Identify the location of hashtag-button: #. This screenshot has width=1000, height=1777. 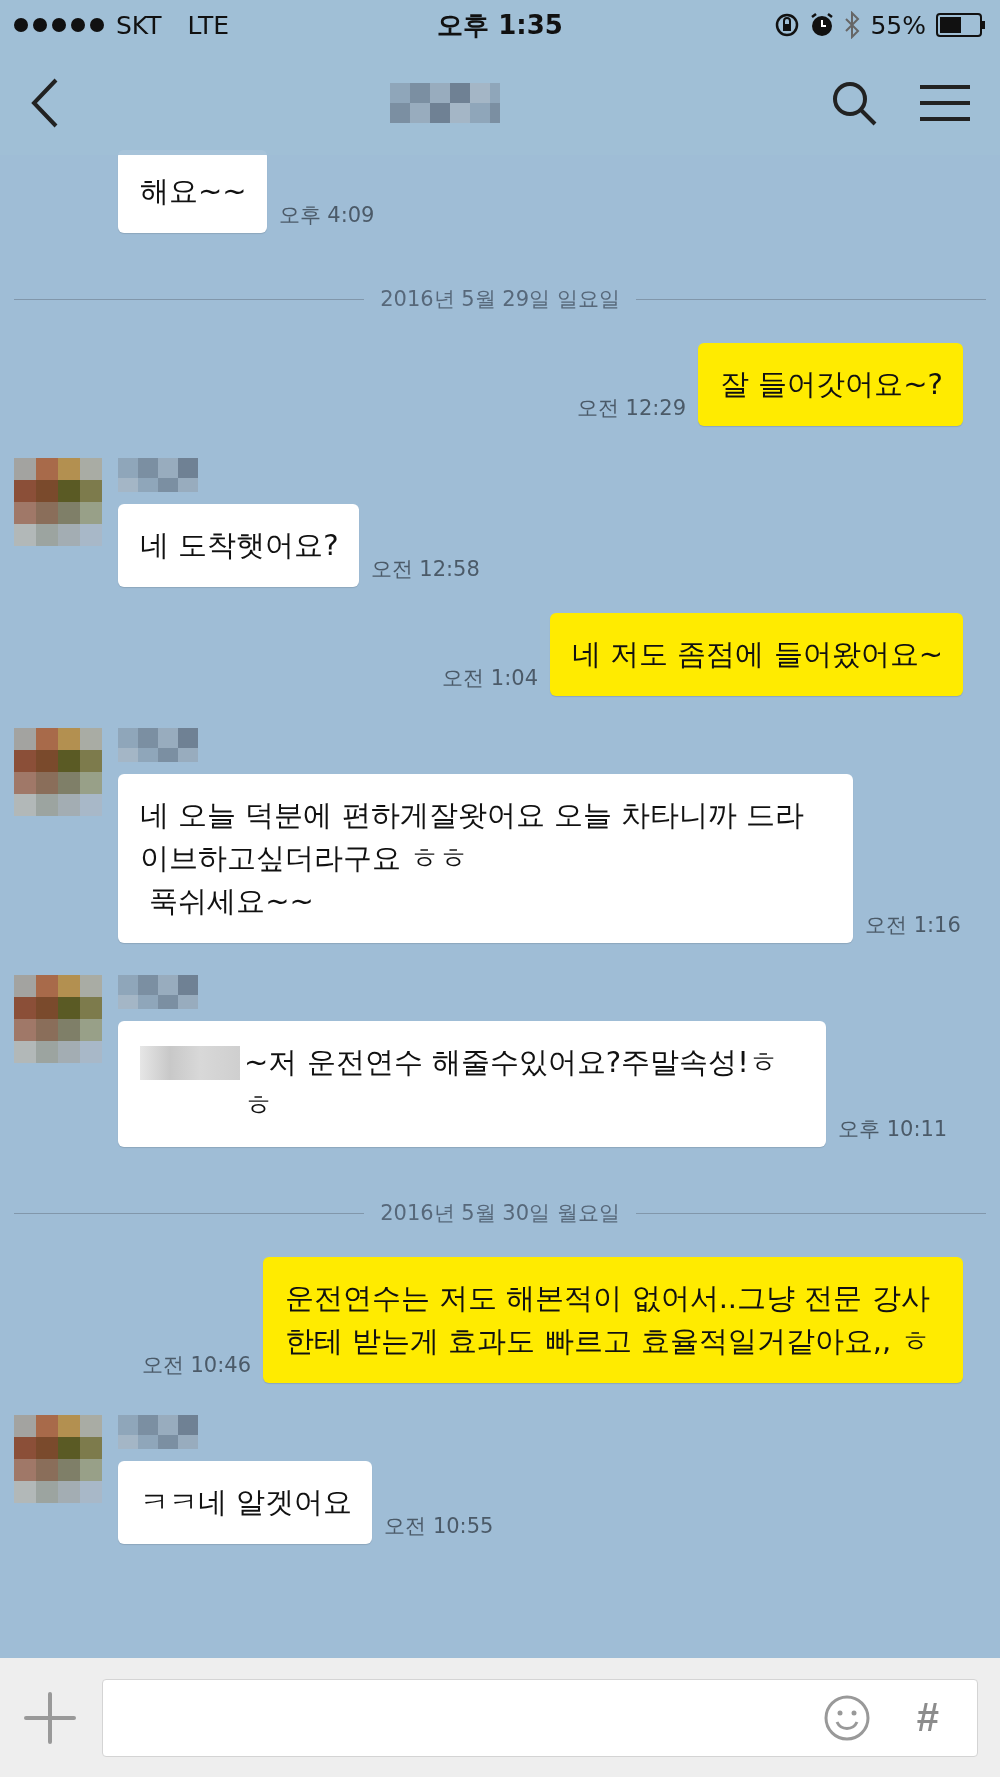
(927, 1717).